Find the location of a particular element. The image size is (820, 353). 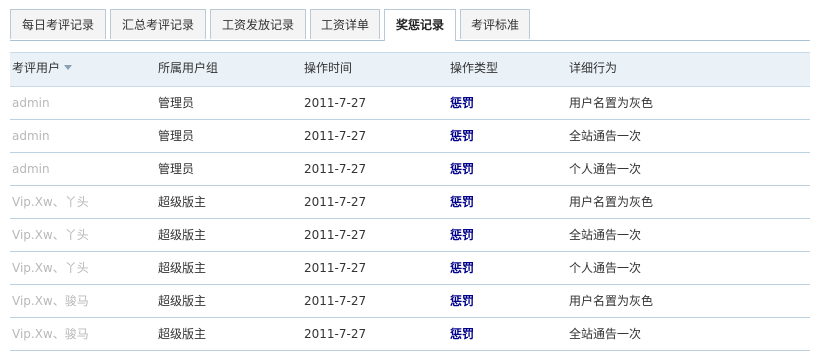

table-row: Vip.Xw、丫头 超级版主 2011-7-27 惩罚 全站通告一次 is located at coordinates (410, 235).